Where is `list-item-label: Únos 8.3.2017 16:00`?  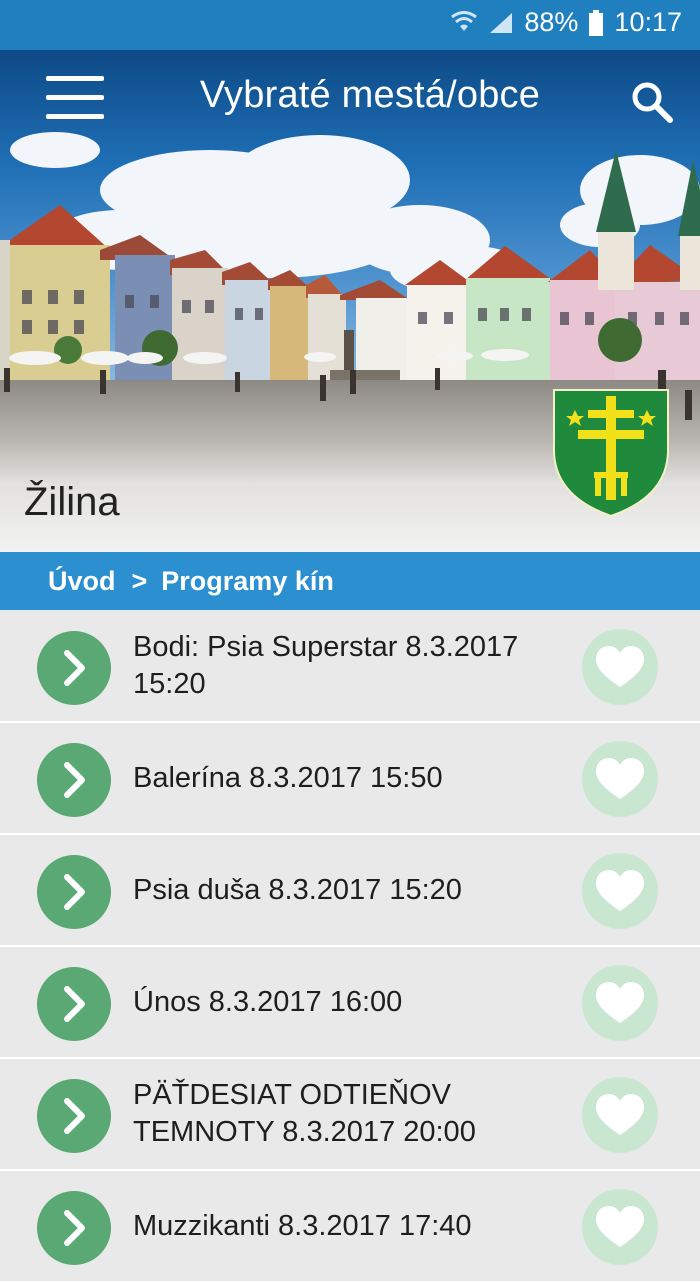 list-item-label: Únos 8.3.2017 16:00 is located at coordinates (268, 1001).